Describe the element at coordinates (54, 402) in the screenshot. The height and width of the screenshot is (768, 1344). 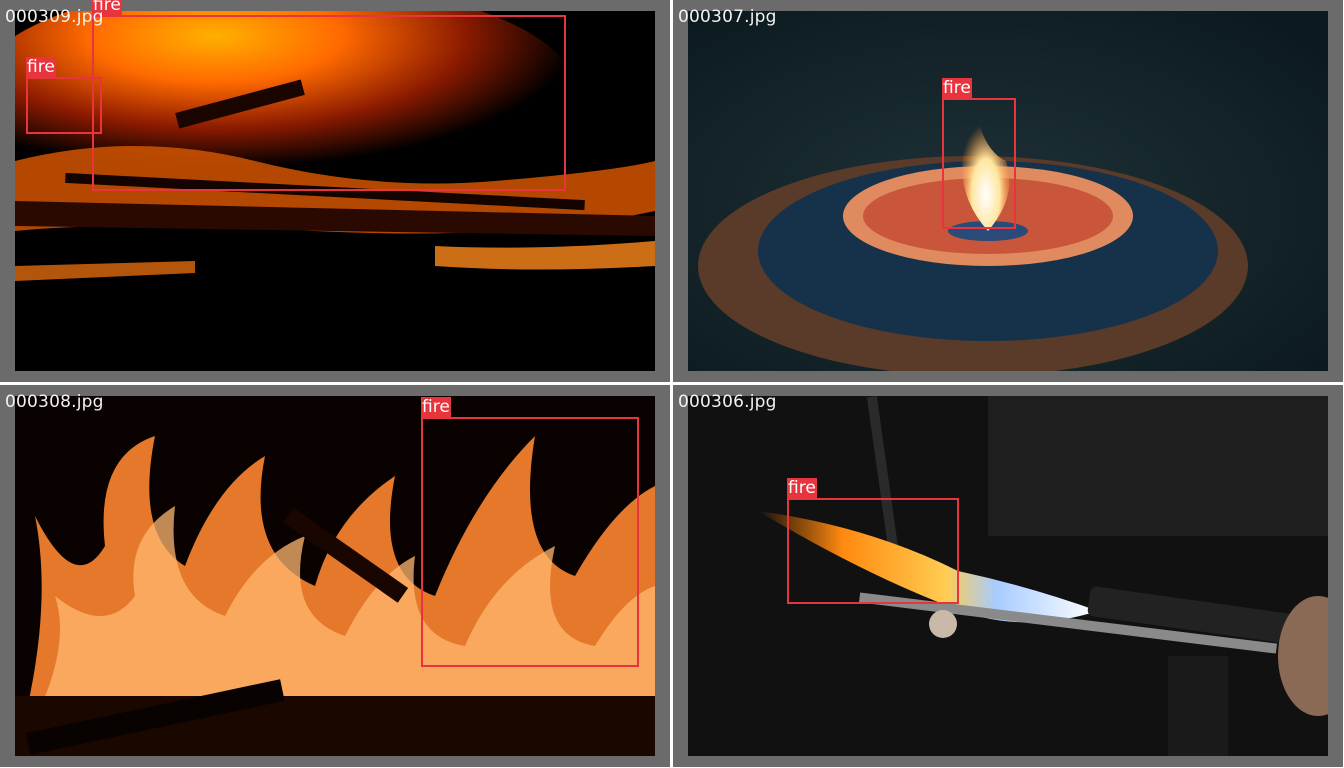
I see `filename-label: 000308.jpg` at that location.